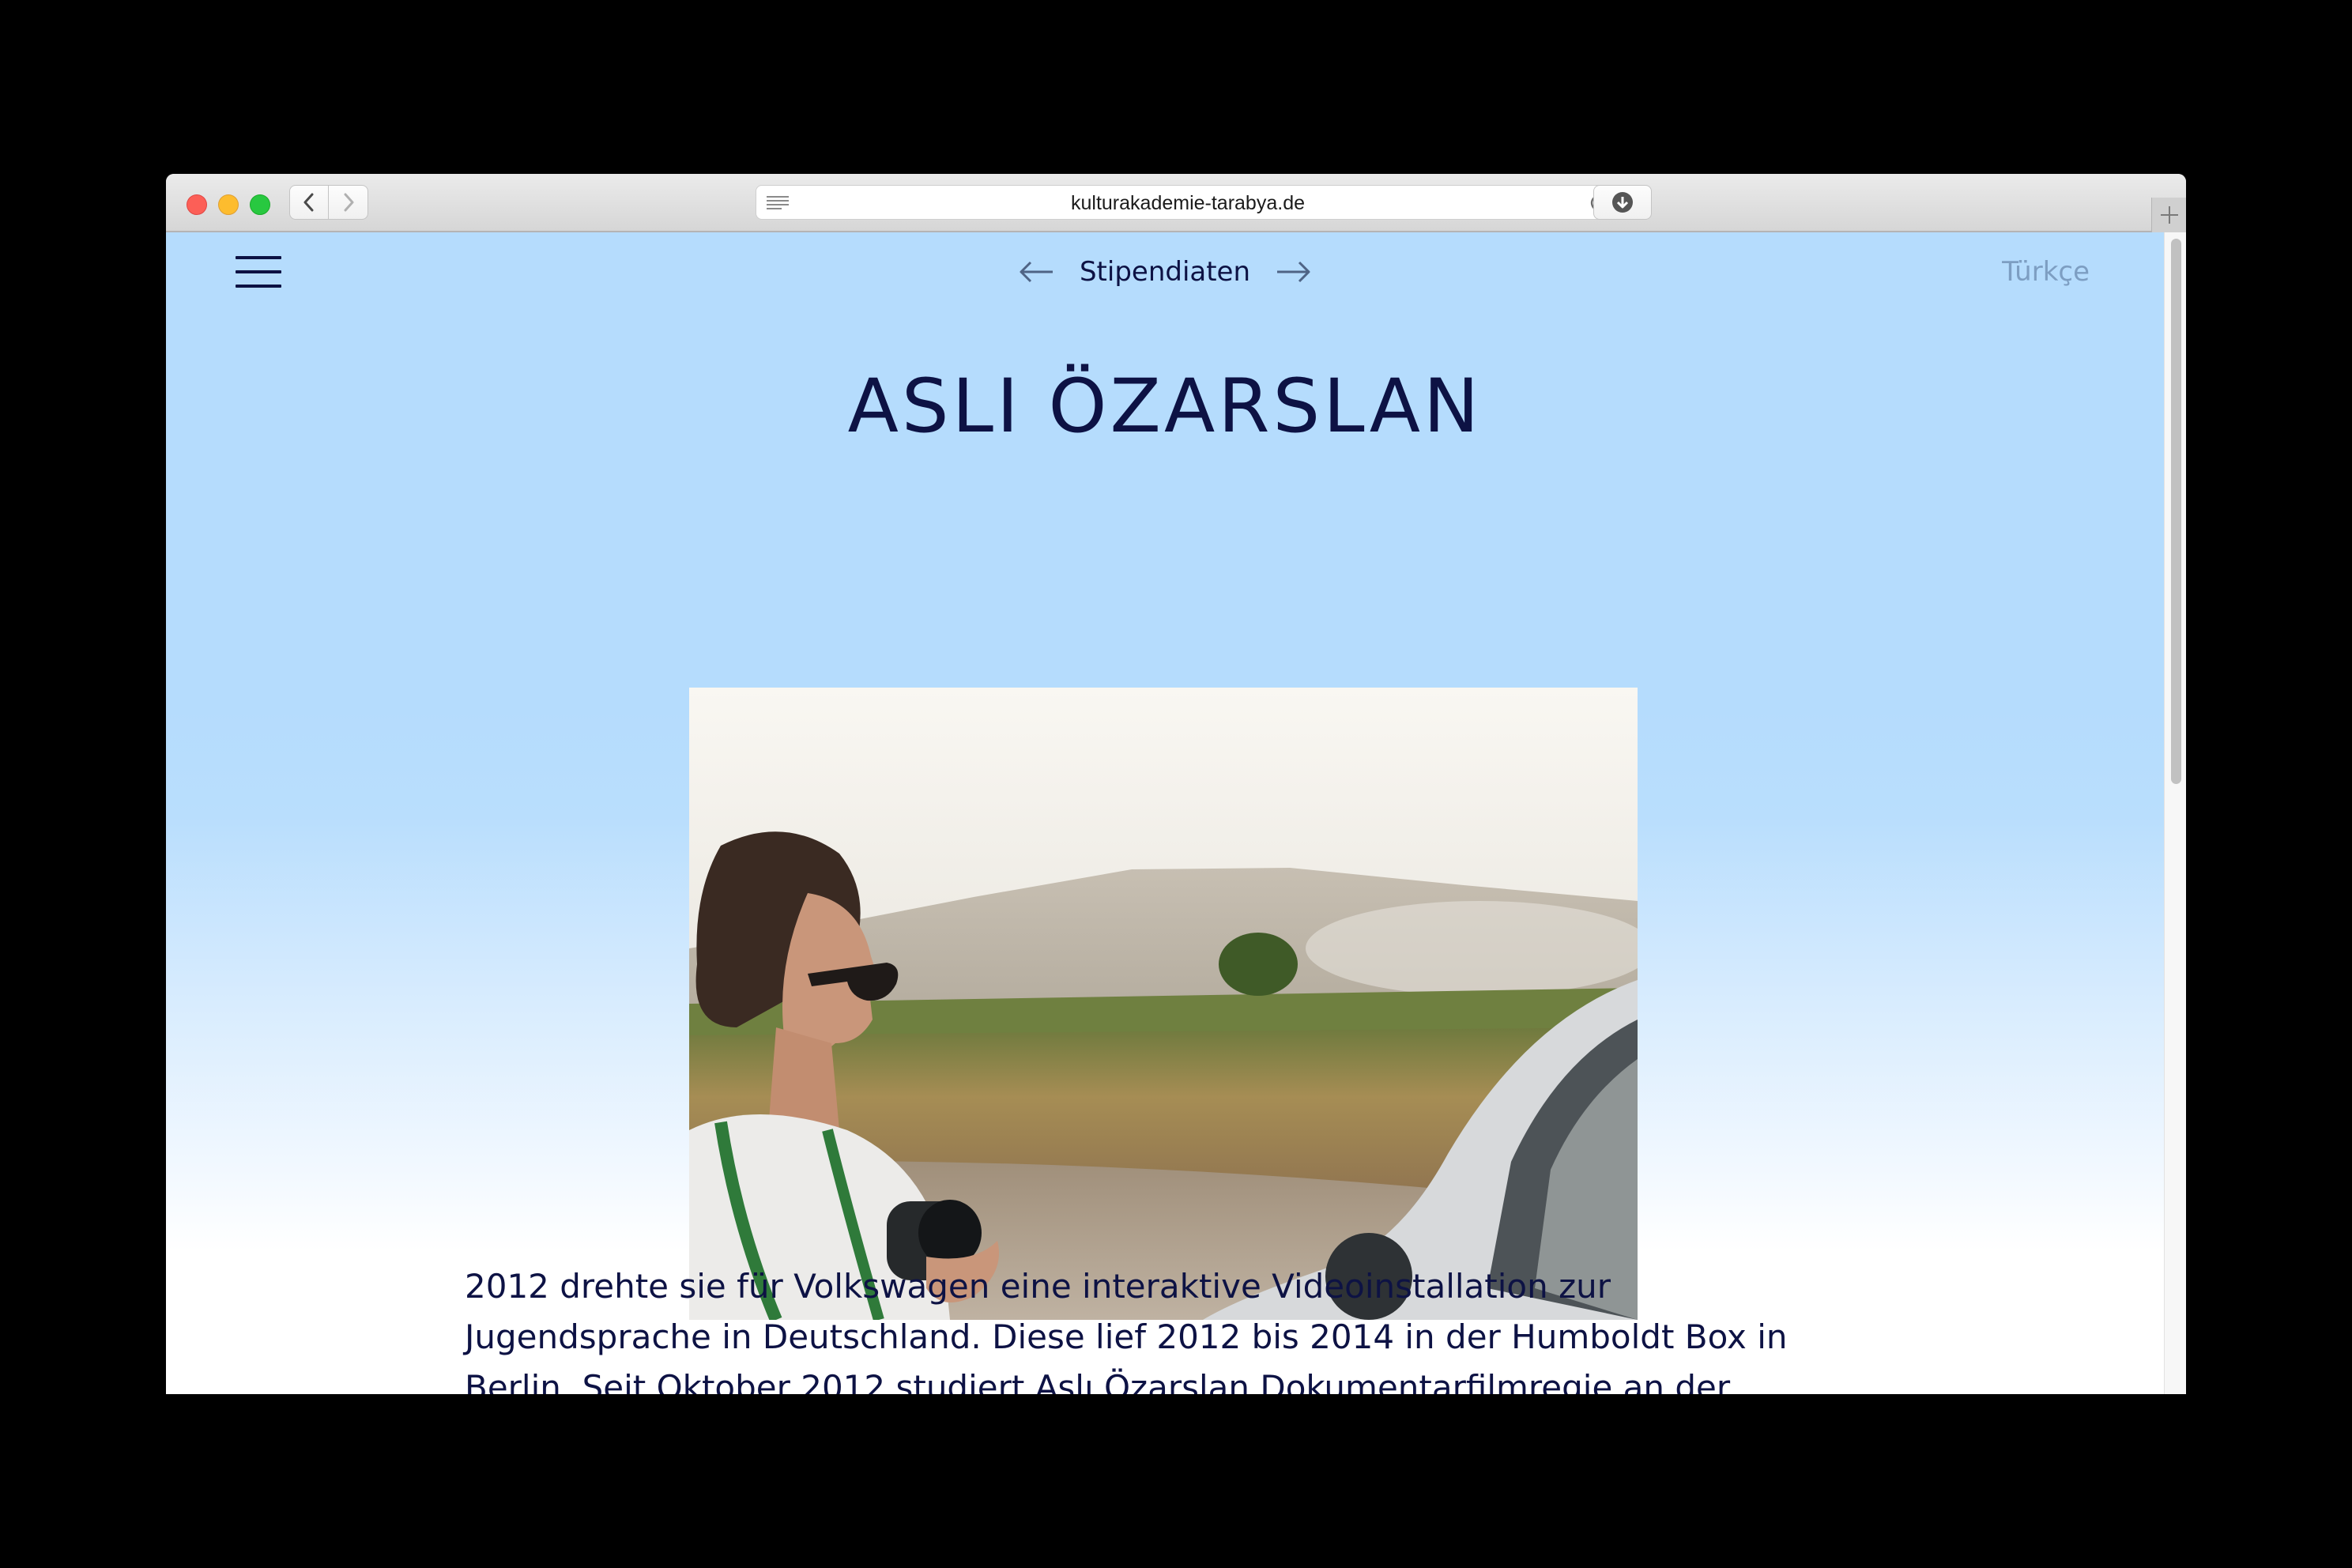 This screenshot has height=1568, width=2352. I want to click on page-scrollbar, so click(2175, 813).